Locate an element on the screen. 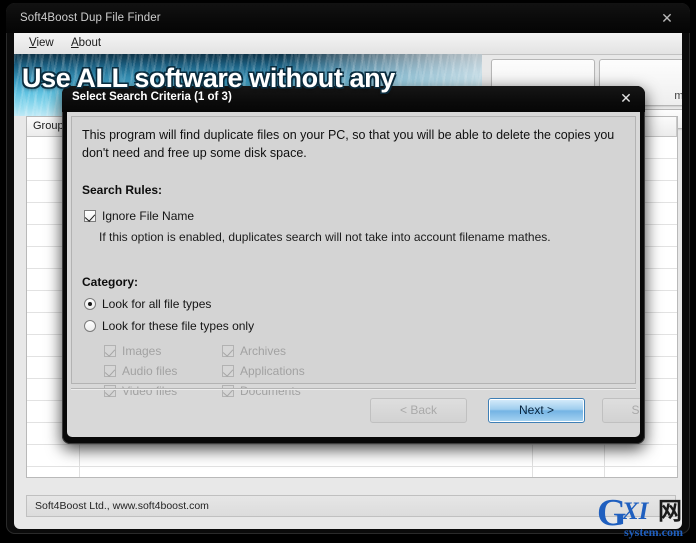  next-button: Next > is located at coordinates (536, 410).